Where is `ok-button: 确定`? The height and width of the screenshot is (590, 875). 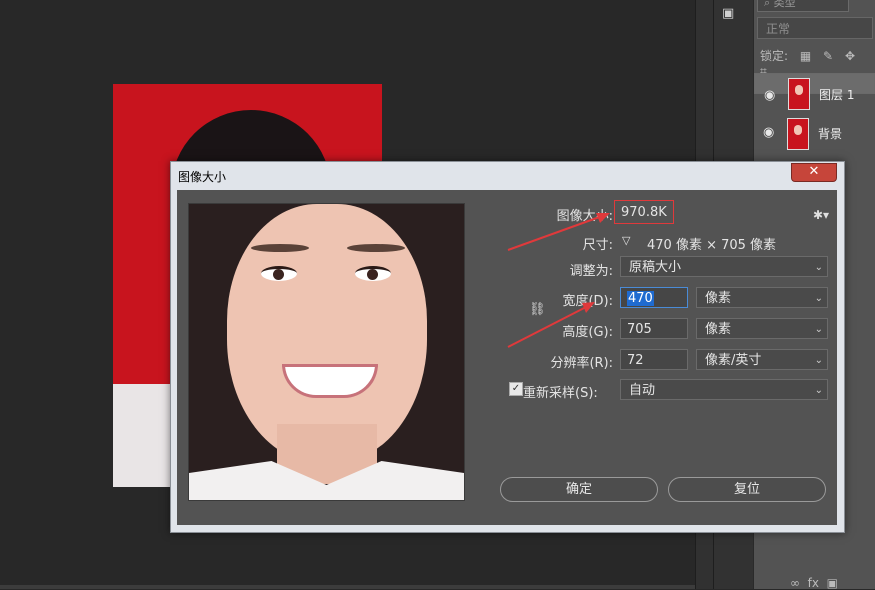
ok-button: 确定 is located at coordinates (579, 489).